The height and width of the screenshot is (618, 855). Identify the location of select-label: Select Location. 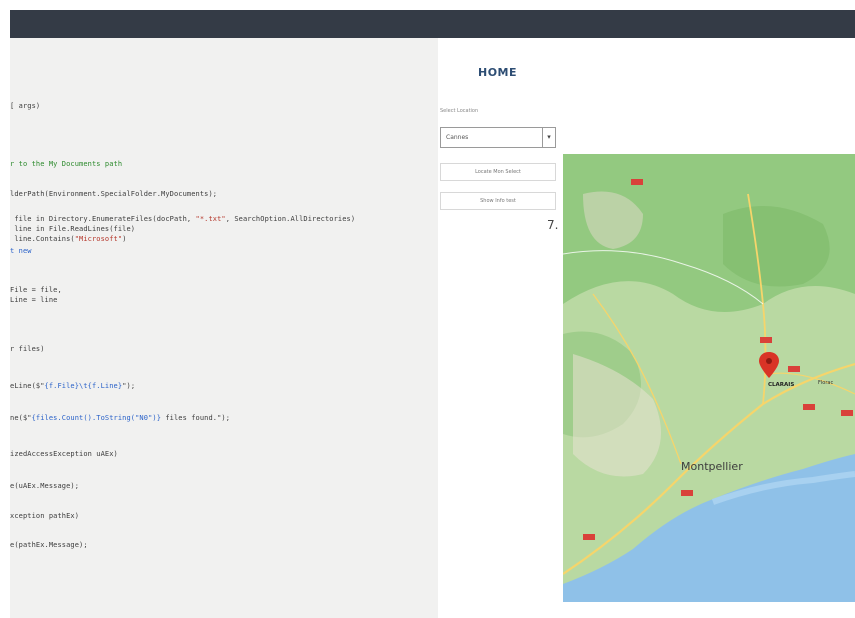
(459, 111).